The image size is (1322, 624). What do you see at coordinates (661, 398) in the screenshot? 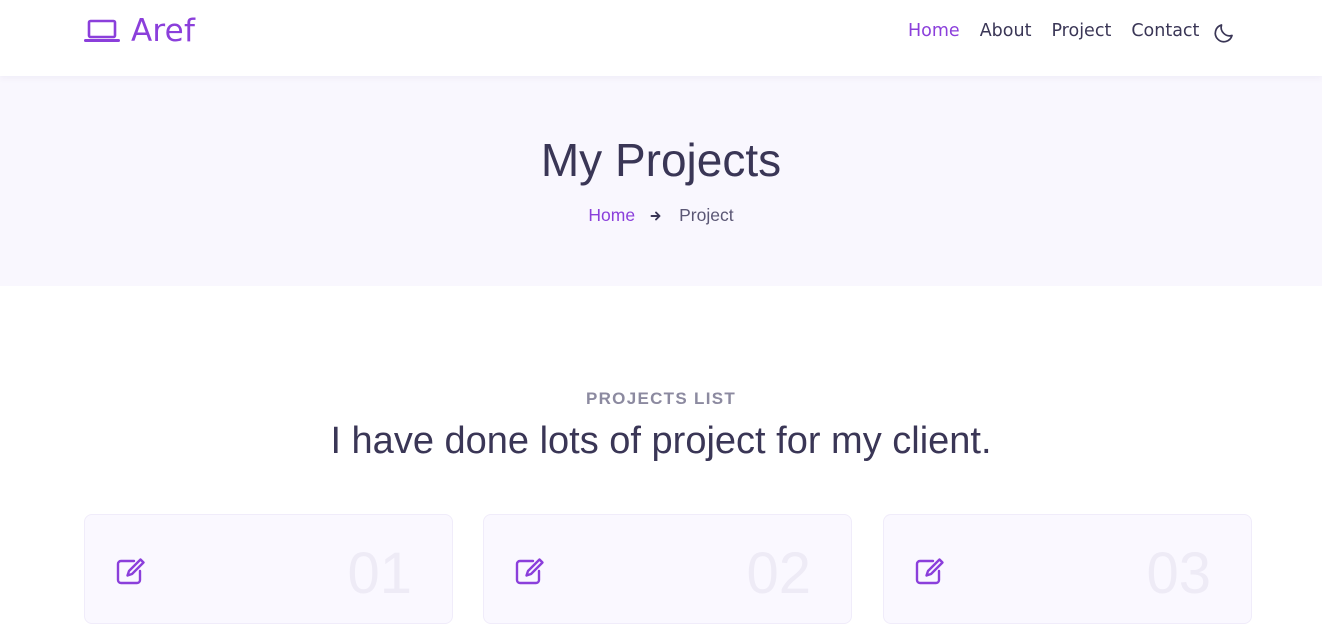
I see `section-subtitle: PROJECTS LIST` at bounding box center [661, 398].